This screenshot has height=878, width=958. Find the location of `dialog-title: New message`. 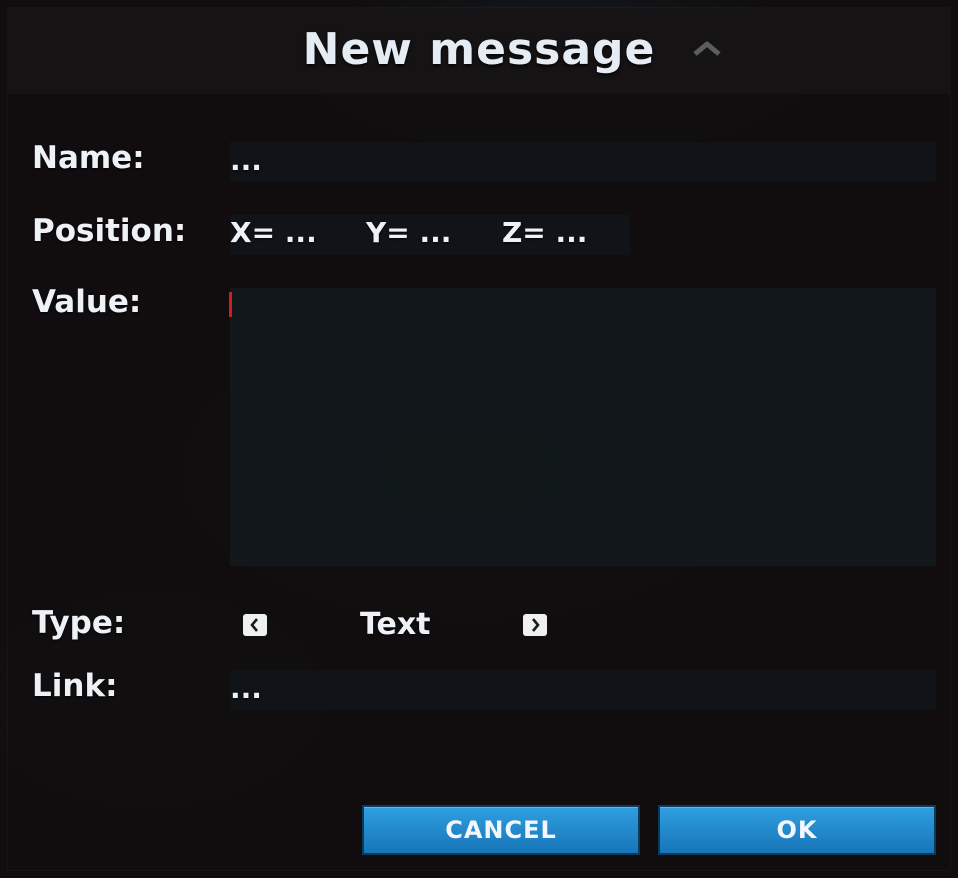

dialog-title: New message is located at coordinates (479, 49).